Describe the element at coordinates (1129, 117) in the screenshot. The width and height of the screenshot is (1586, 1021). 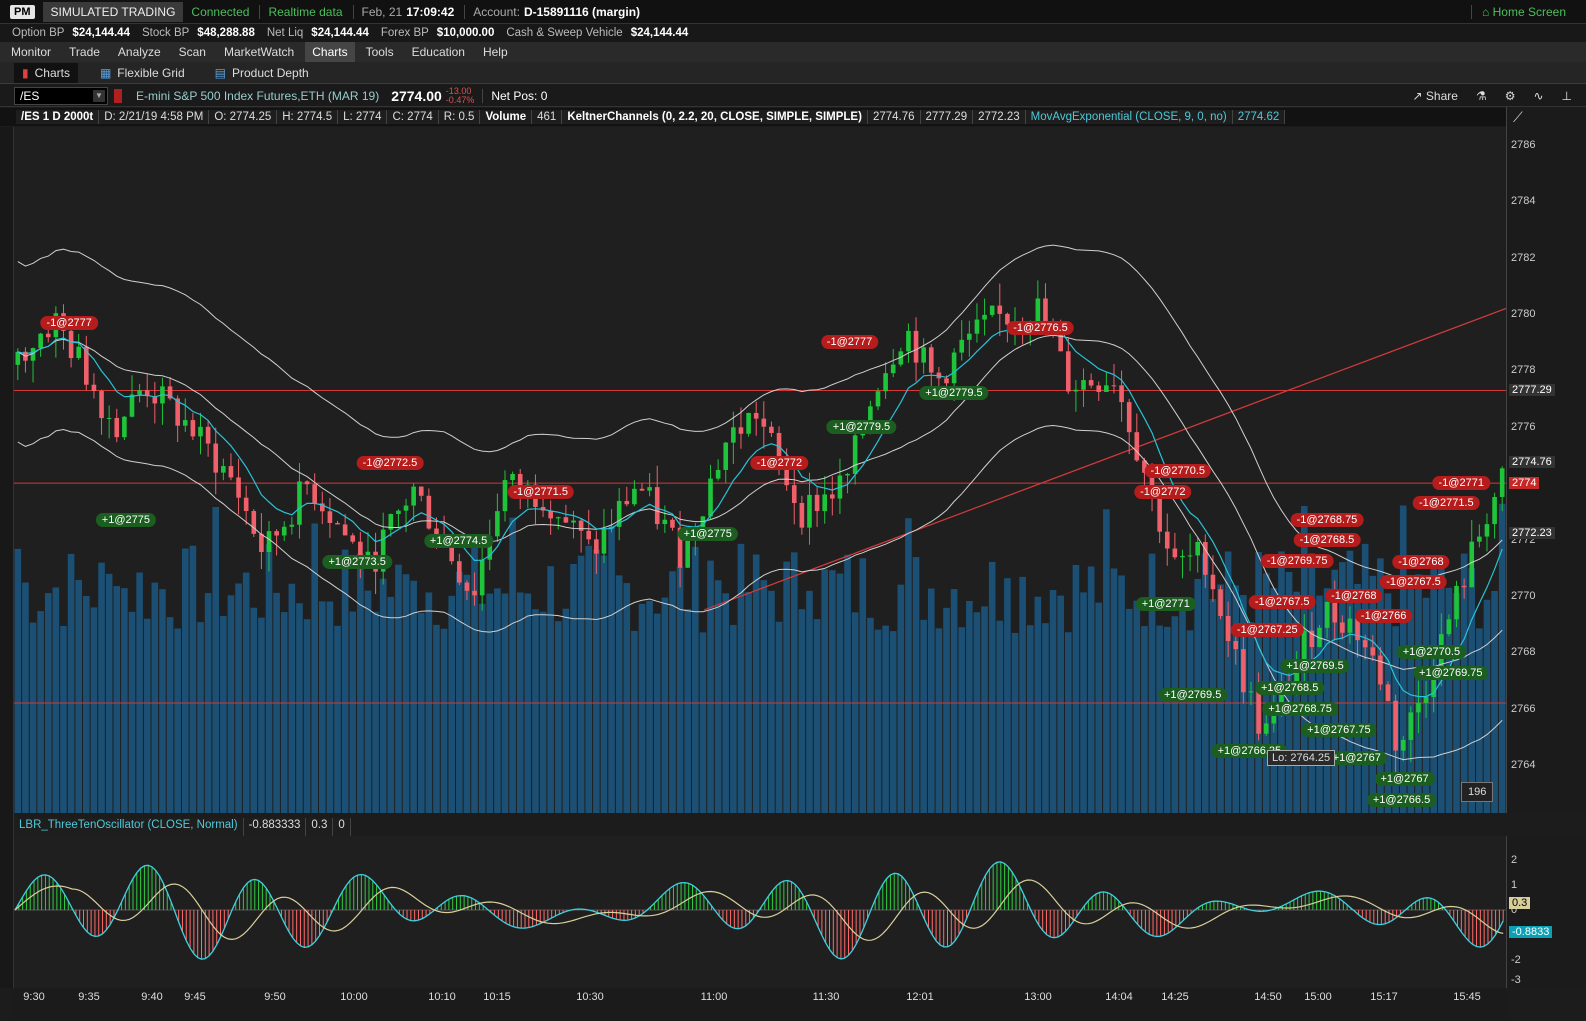
I see `ema-label: MovAvgExponential (CLOSE, 9, 0, no)` at that location.